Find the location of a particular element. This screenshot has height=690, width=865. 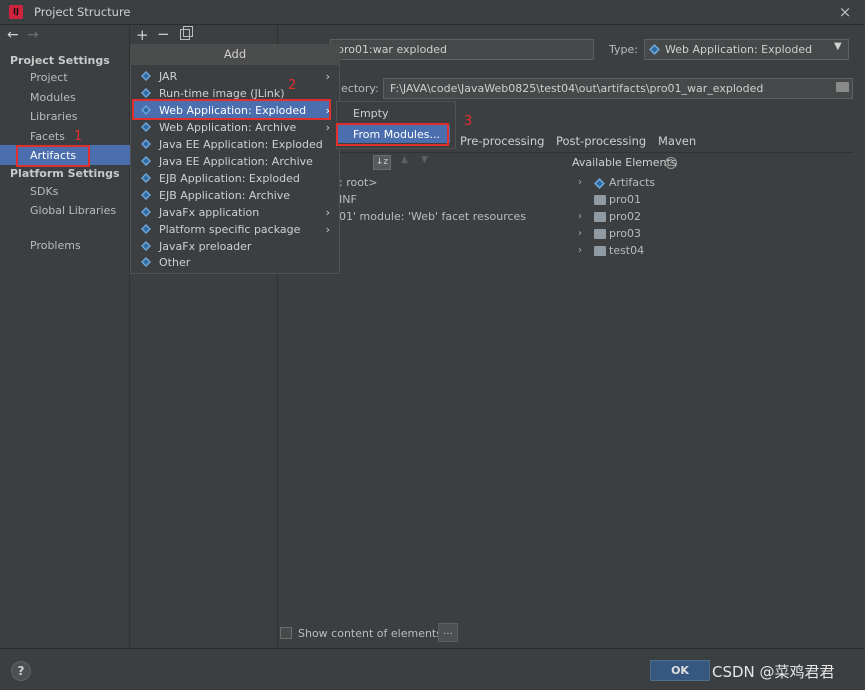

annotation-number-1: 1 is located at coordinates (78, 136).